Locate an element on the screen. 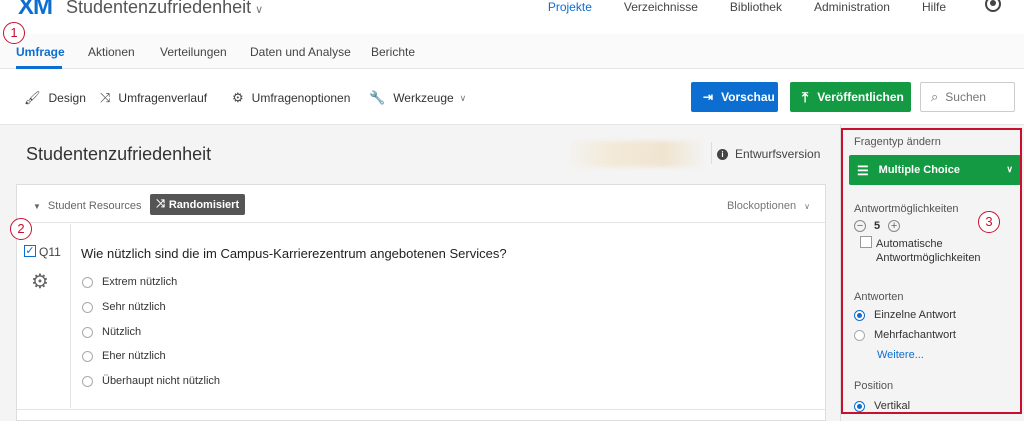 The height and width of the screenshot is (421, 1024). nav-help: Hilfe is located at coordinates (934, 7).